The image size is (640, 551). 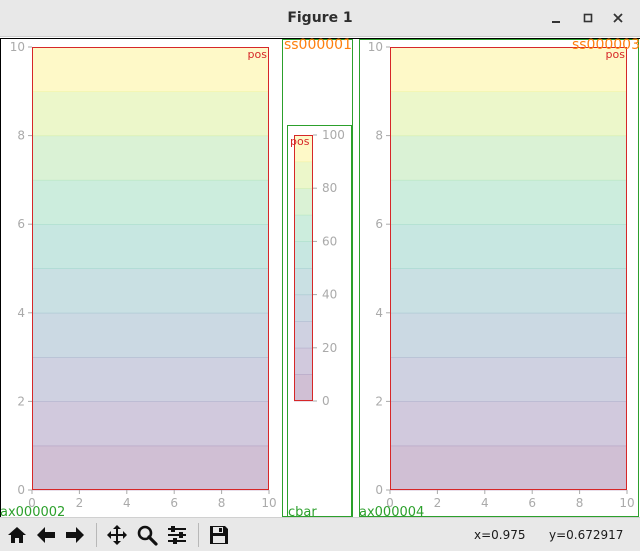 What do you see at coordinates (438, 503) in the screenshot?
I see `right-axes-x-tick-label: 2` at bounding box center [438, 503].